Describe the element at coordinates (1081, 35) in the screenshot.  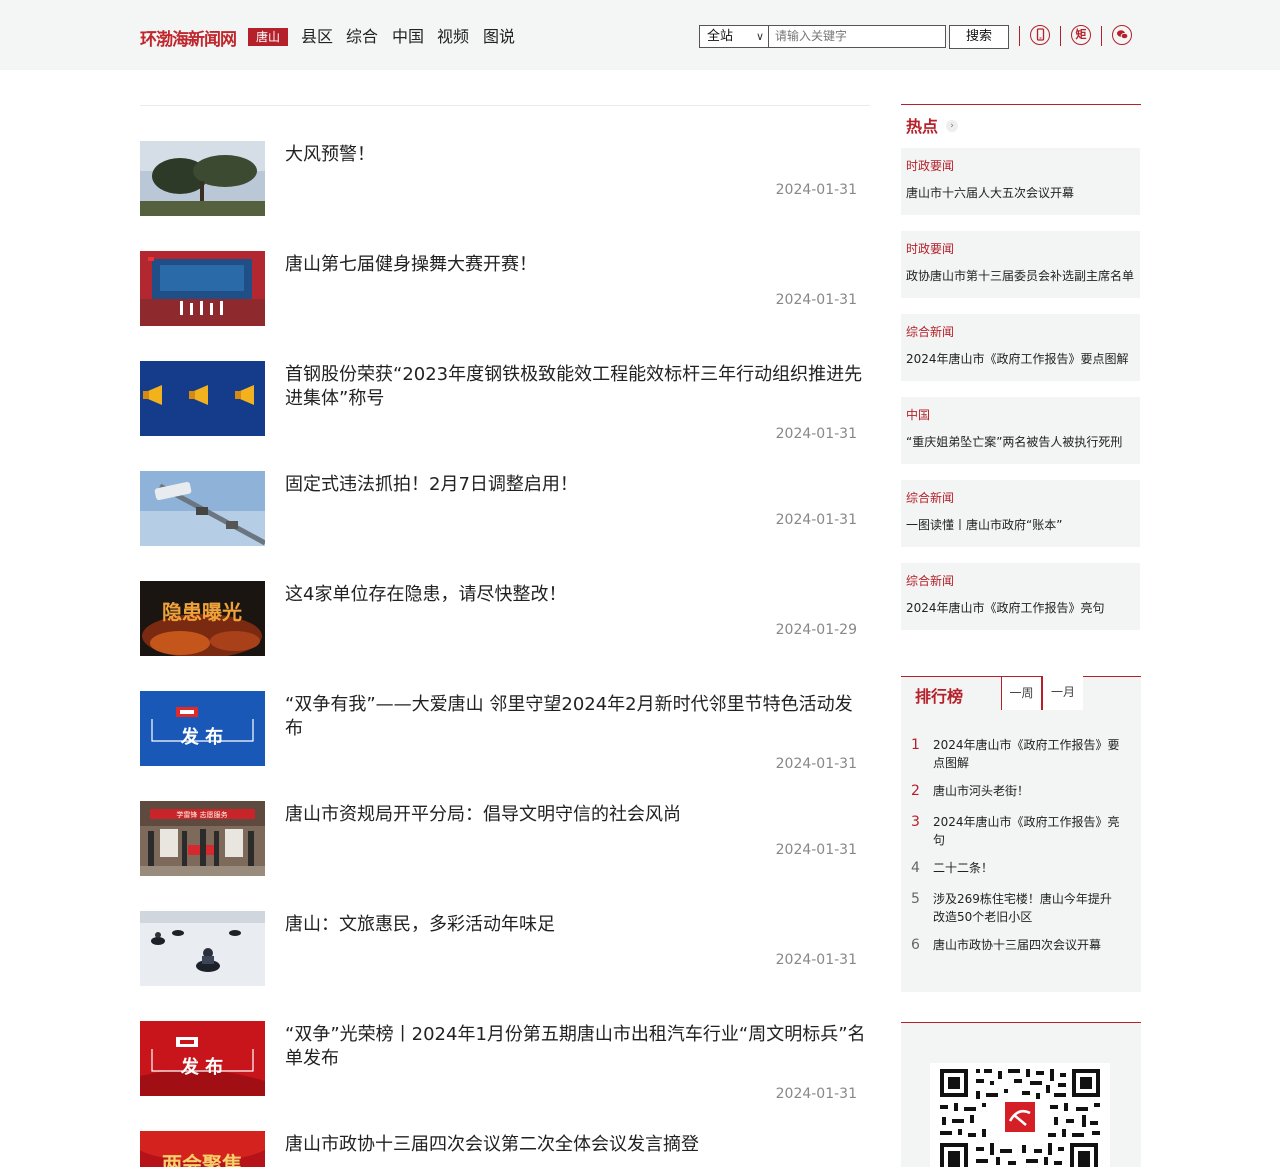
I see `ju-icon: 矩` at that location.